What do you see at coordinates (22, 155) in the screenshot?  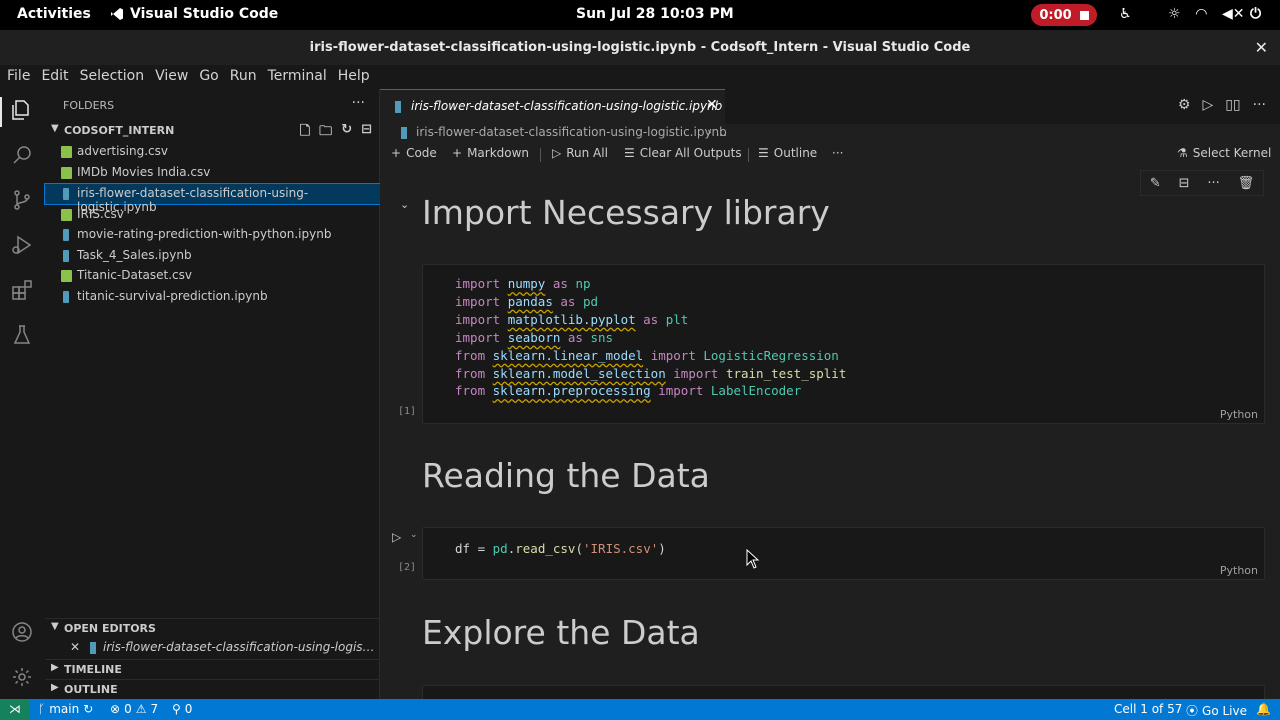 I see `search-icon` at bounding box center [22, 155].